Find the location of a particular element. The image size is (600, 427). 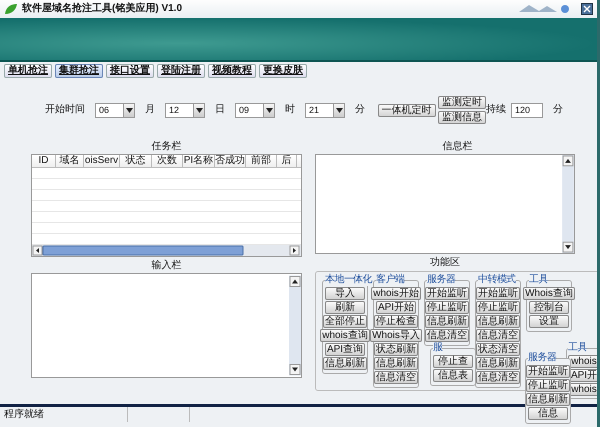

tab: 集群抢注 is located at coordinates (79, 71).